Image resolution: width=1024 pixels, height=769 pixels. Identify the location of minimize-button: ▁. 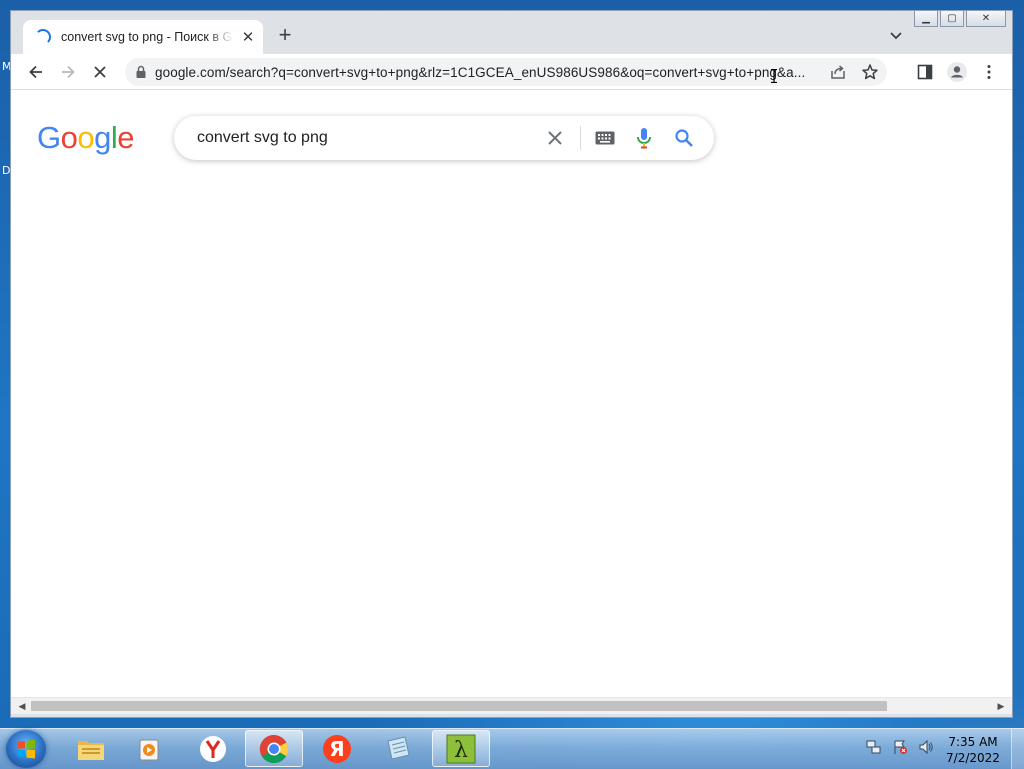
(926, 19).